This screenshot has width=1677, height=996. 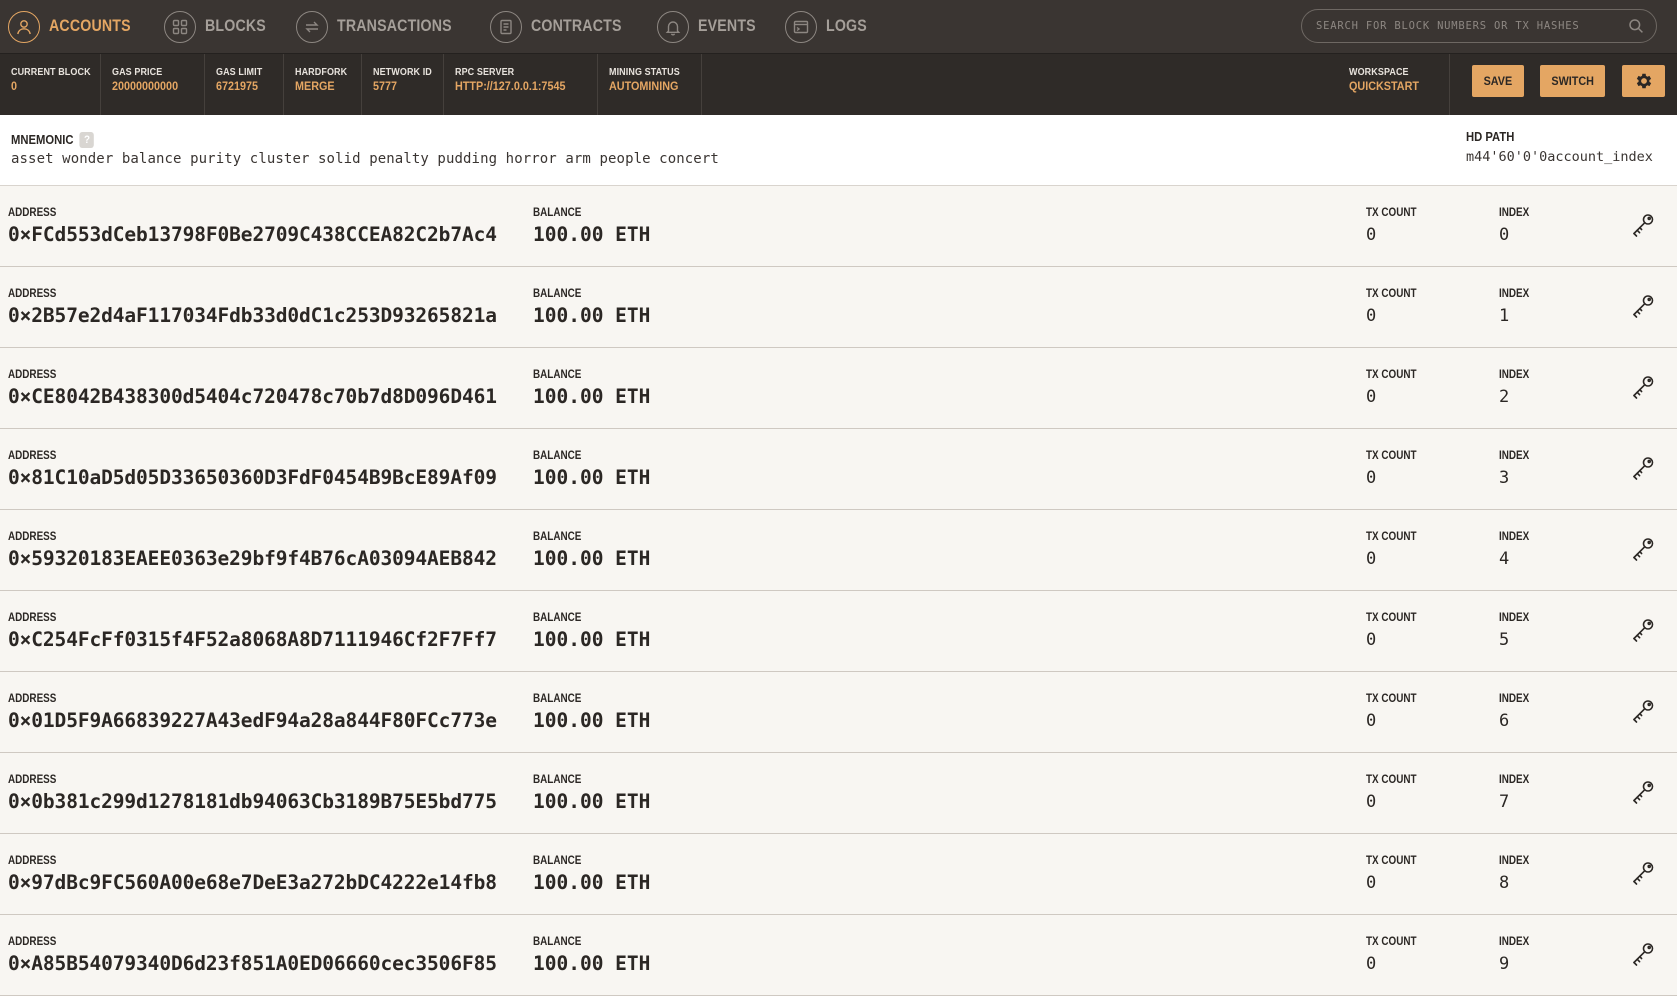 What do you see at coordinates (323, 84) in the screenshot?
I see `hardfork-stat: HARDFORK MERGE` at bounding box center [323, 84].